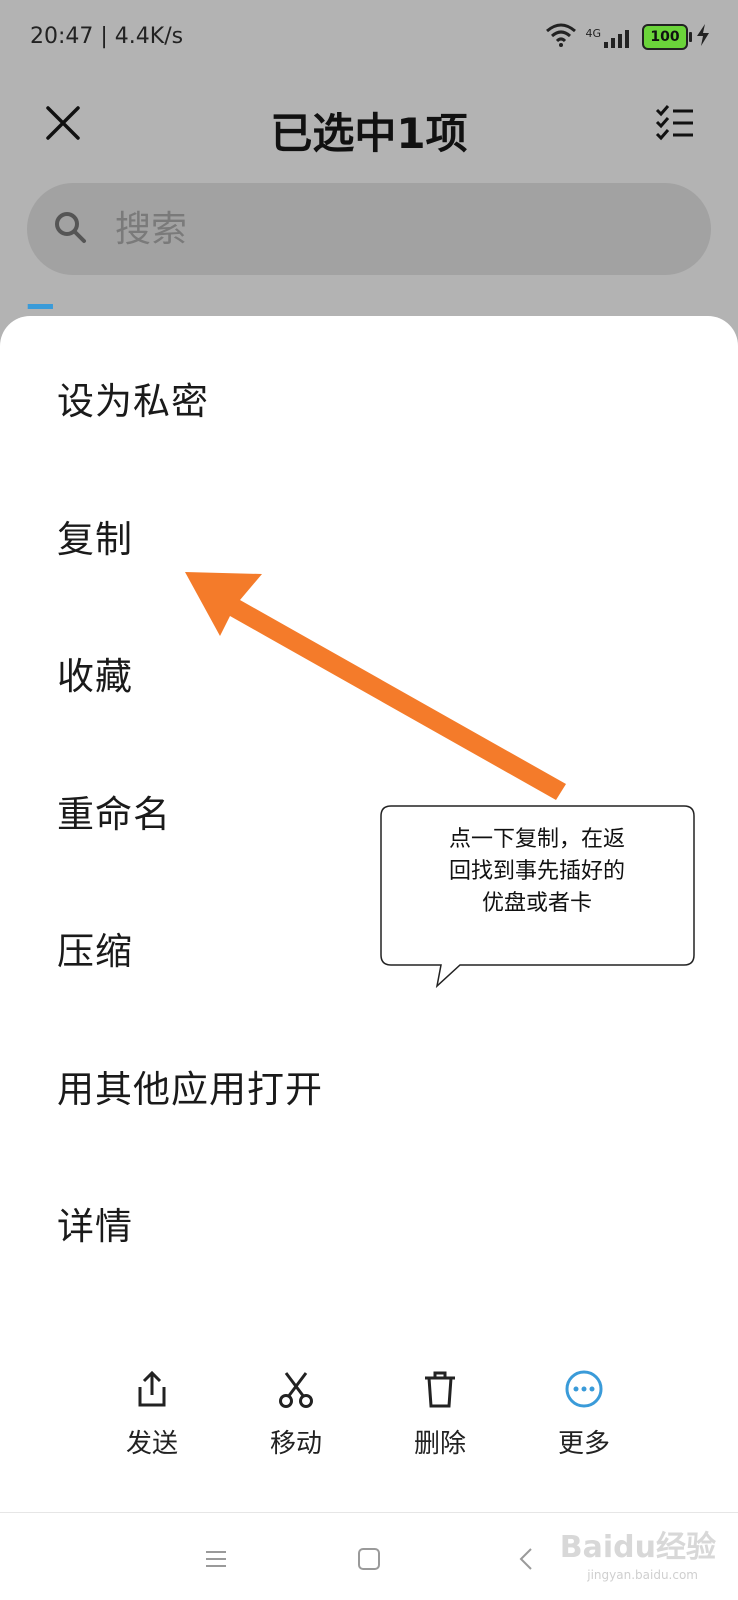 The height and width of the screenshot is (1600, 738). Describe the element at coordinates (703, 37) in the screenshot. I see `charging-icon` at that location.